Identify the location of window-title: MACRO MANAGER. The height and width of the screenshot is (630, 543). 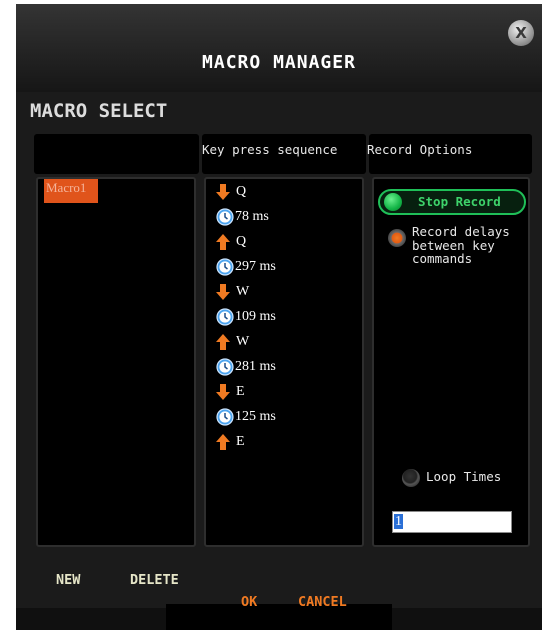
(279, 62).